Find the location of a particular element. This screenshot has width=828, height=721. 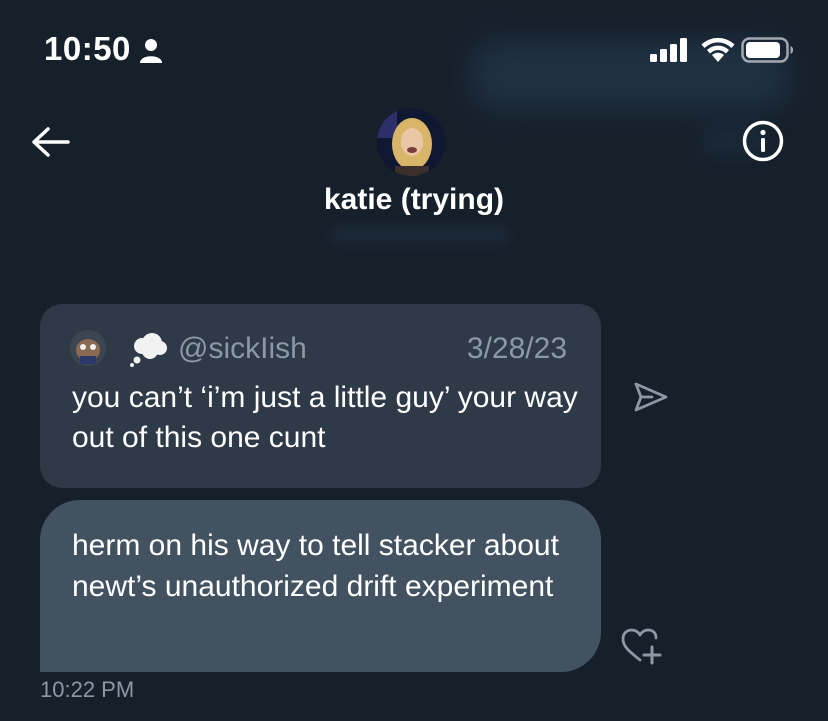

conversation-name: katie (trying) is located at coordinates (414, 200).